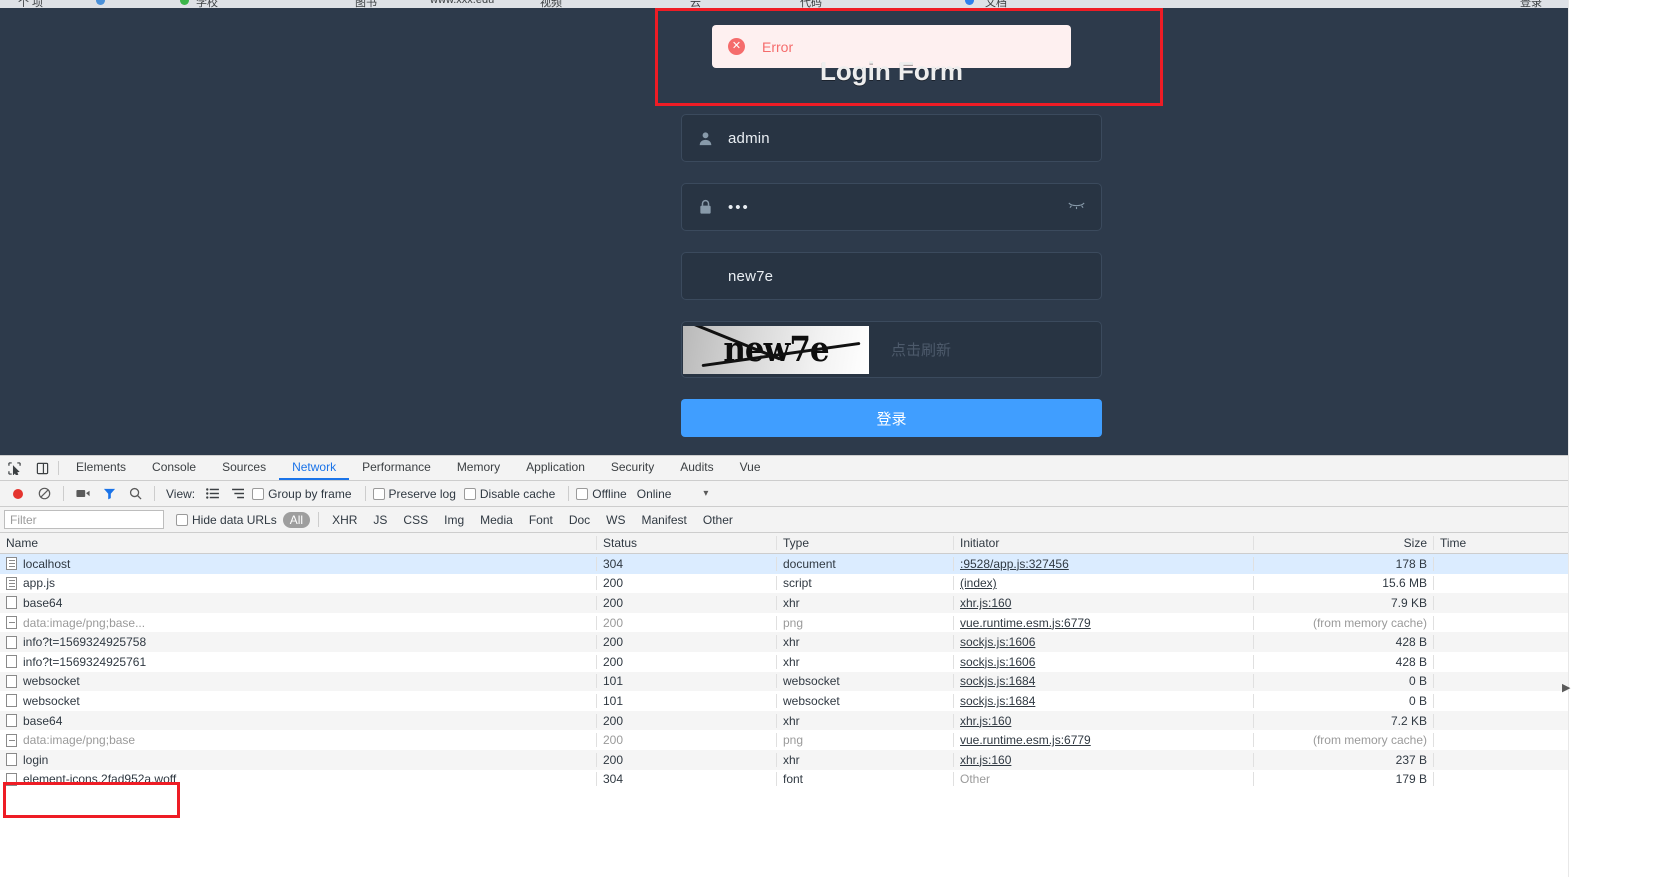  Describe the element at coordinates (422, 493) in the screenshot. I see `preserve-log-label: Preserve log` at that location.